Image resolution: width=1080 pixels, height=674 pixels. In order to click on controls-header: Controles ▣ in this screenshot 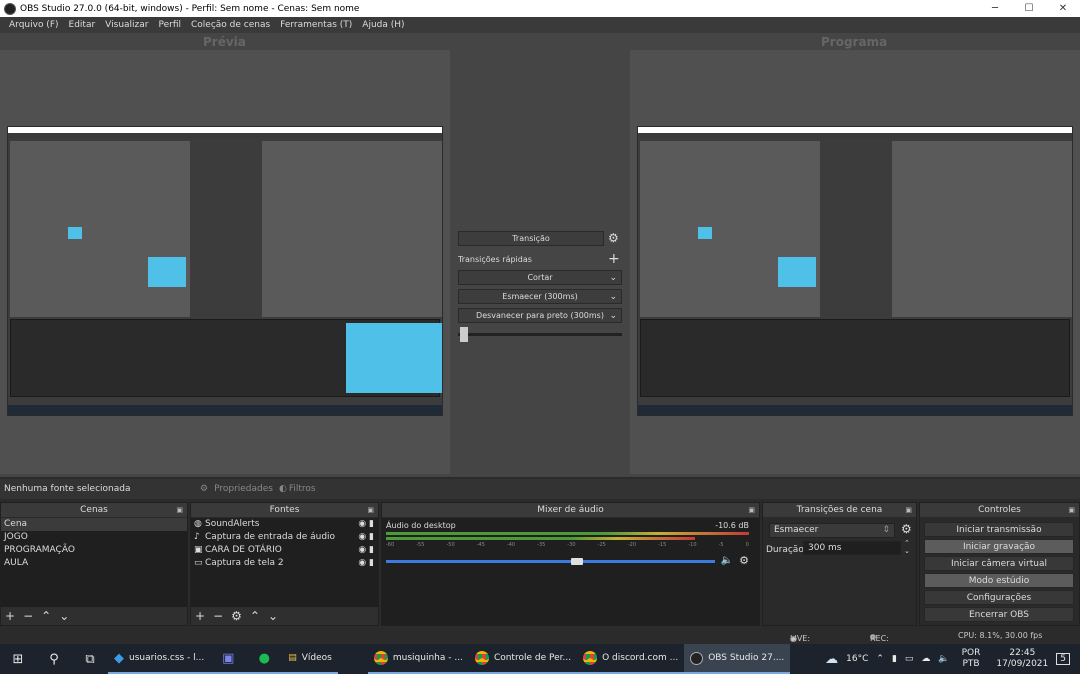, I will do `click(999, 510)`.